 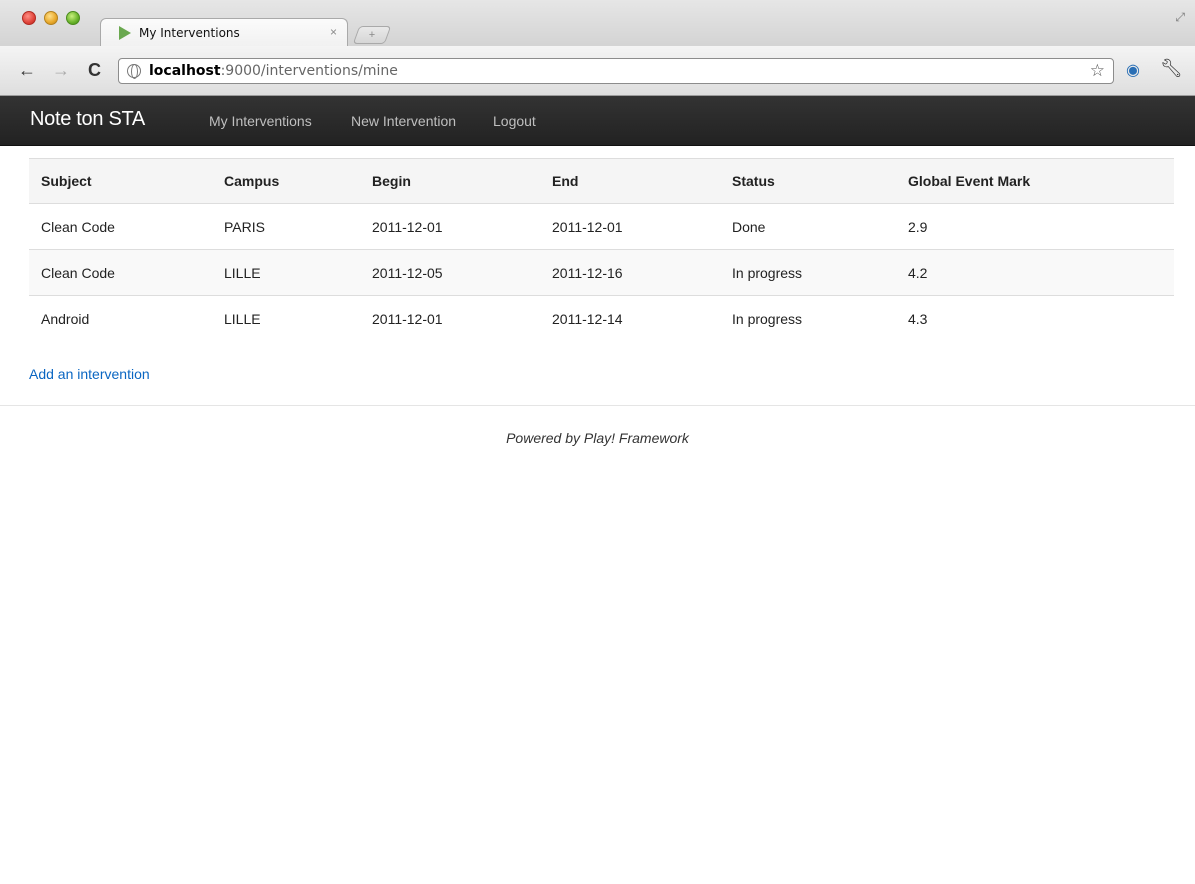 What do you see at coordinates (450, 181) in the screenshot?
I see `header-begin: Begin` at bounding box center [450, 181].